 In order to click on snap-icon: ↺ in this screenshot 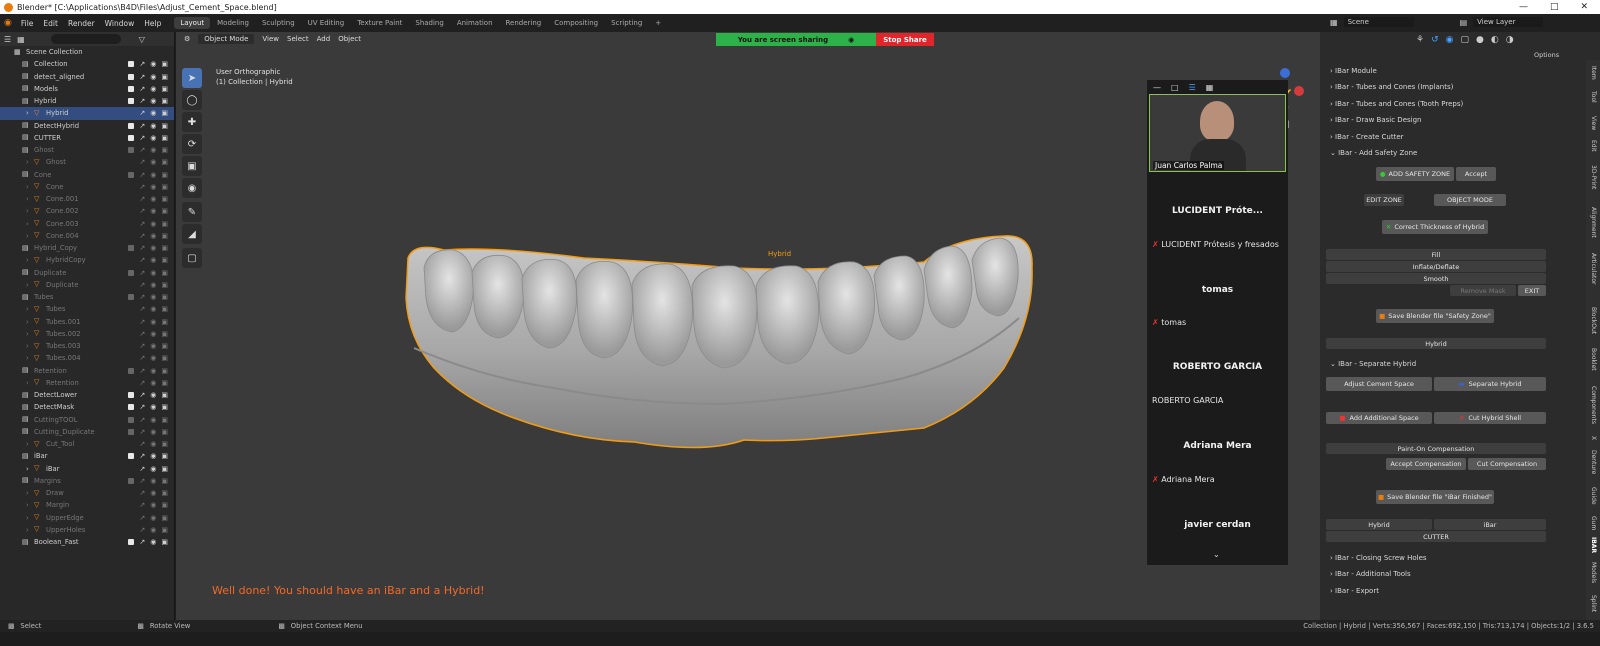, I will do `click(1435, 40)`.